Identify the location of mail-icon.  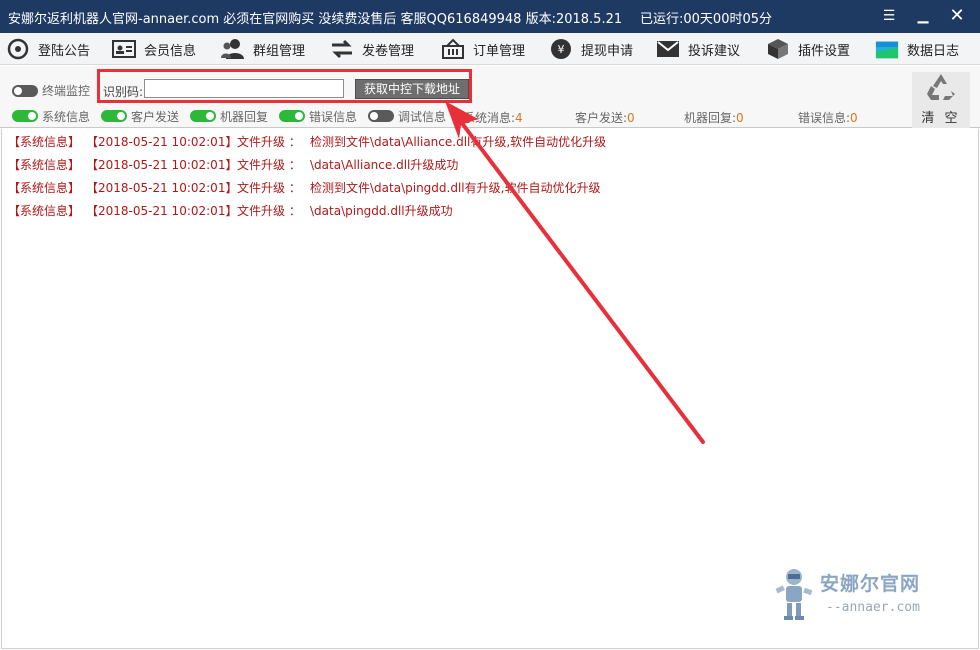
(668, 49).